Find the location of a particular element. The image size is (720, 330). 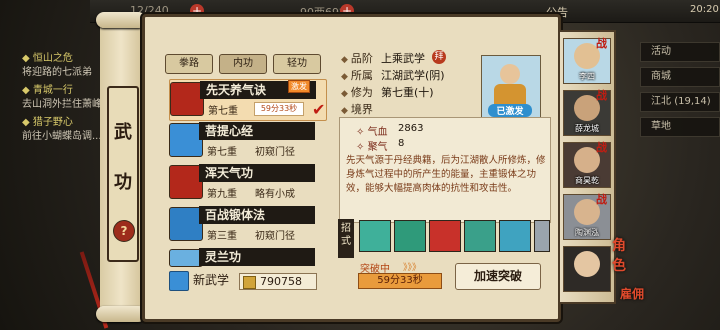

stat-label-qi: ✧ 聚气 is located at coordinates (372, 147).